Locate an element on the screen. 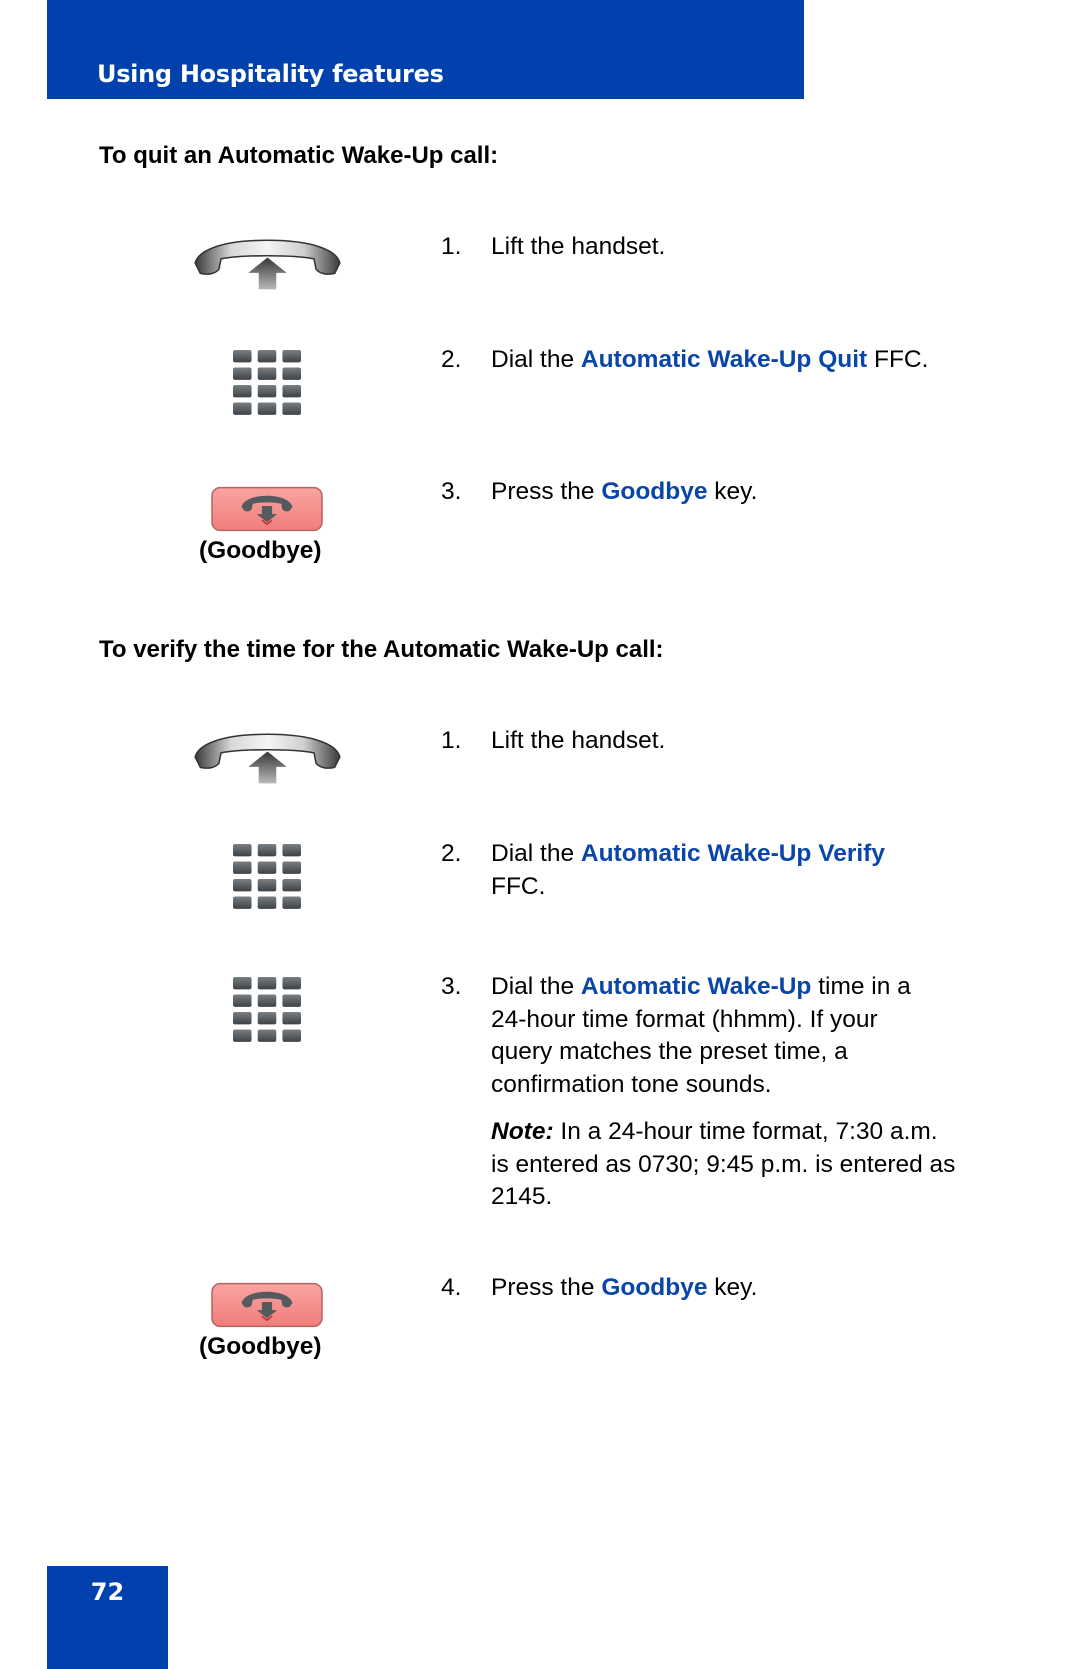 Image resolution: width=1080 pixels, height=1669 pixels. page-number-box: 72 is located at coordinates (107, 1617).